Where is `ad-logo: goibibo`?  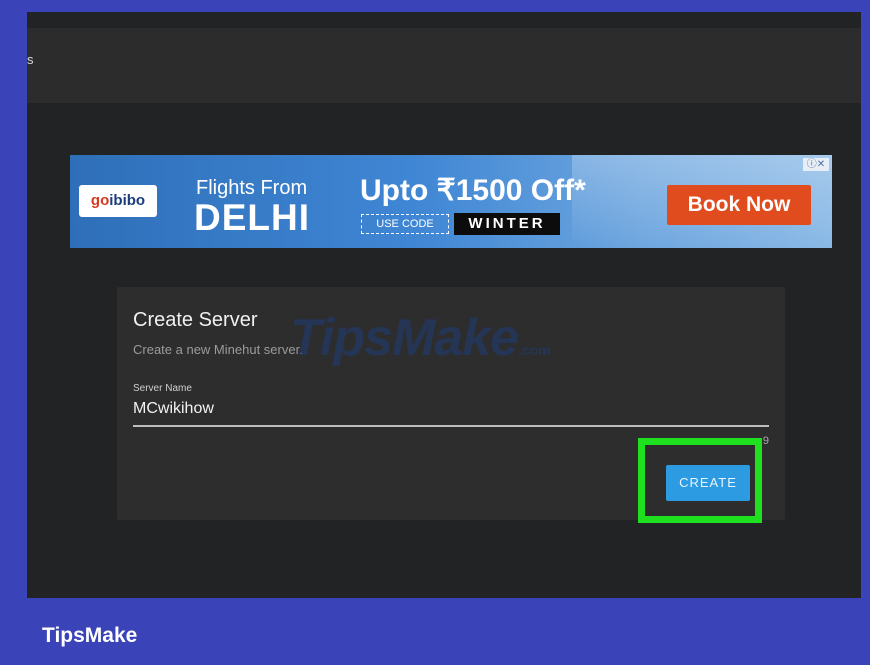
ad-logo: goibibo is located at coordinates (118, 201).